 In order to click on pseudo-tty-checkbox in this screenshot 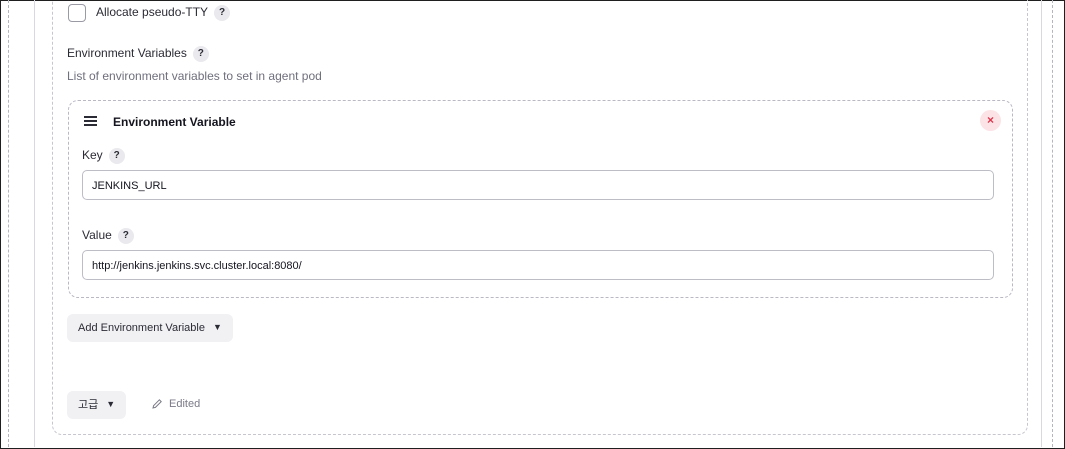, I will do `click(77, 13)`.